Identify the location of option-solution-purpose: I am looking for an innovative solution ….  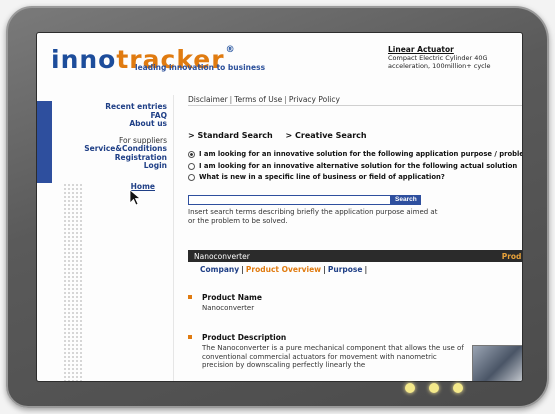
(355, 155).